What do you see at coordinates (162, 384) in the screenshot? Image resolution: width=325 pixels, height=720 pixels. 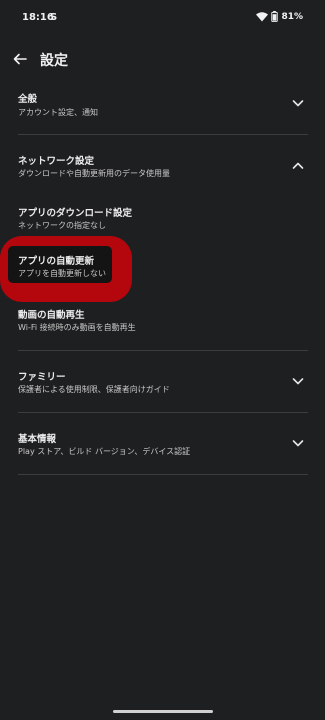 I see `settings-item-family: ファミリー 保護者による使用制限、保護者向けガイド` at bounding box center [162, 384].